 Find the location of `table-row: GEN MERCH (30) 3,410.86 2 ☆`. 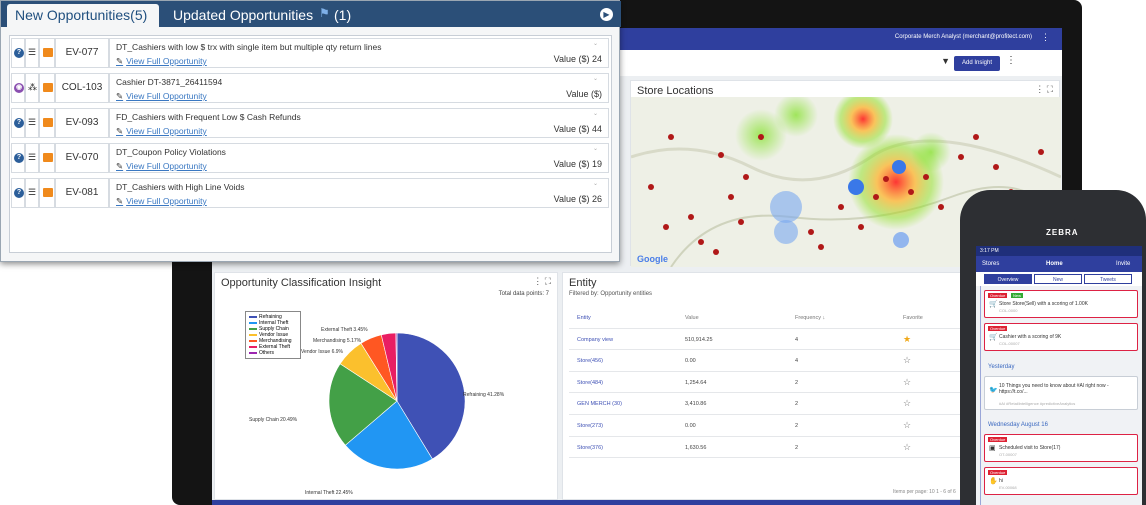

table-row: GEN MERCH (30) 3,410.86 2 ☆ is located at coordinates (779, 404).